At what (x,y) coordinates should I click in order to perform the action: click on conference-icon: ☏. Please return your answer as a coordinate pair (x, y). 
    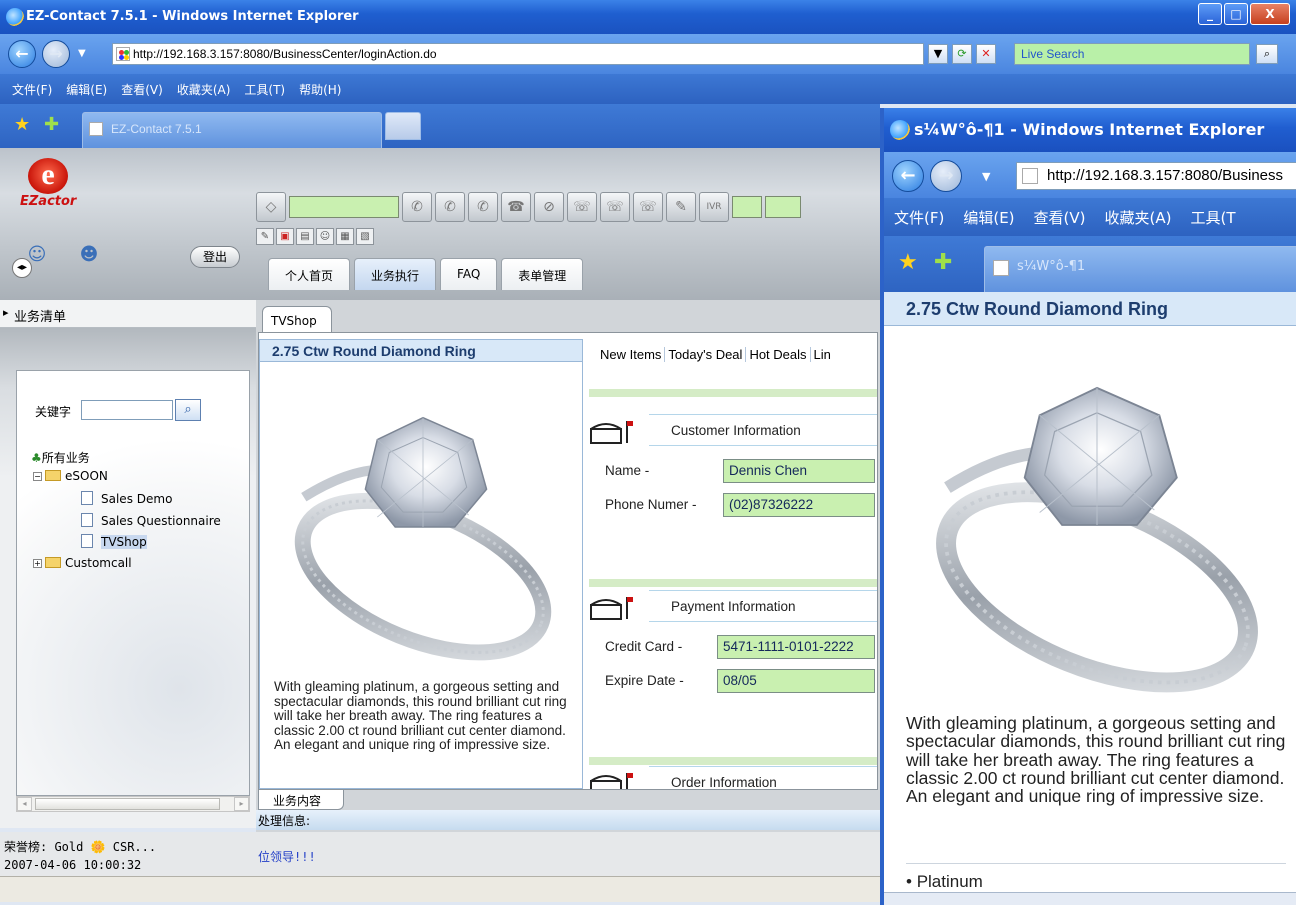
    Looking at the image, I should click on (582, 207).